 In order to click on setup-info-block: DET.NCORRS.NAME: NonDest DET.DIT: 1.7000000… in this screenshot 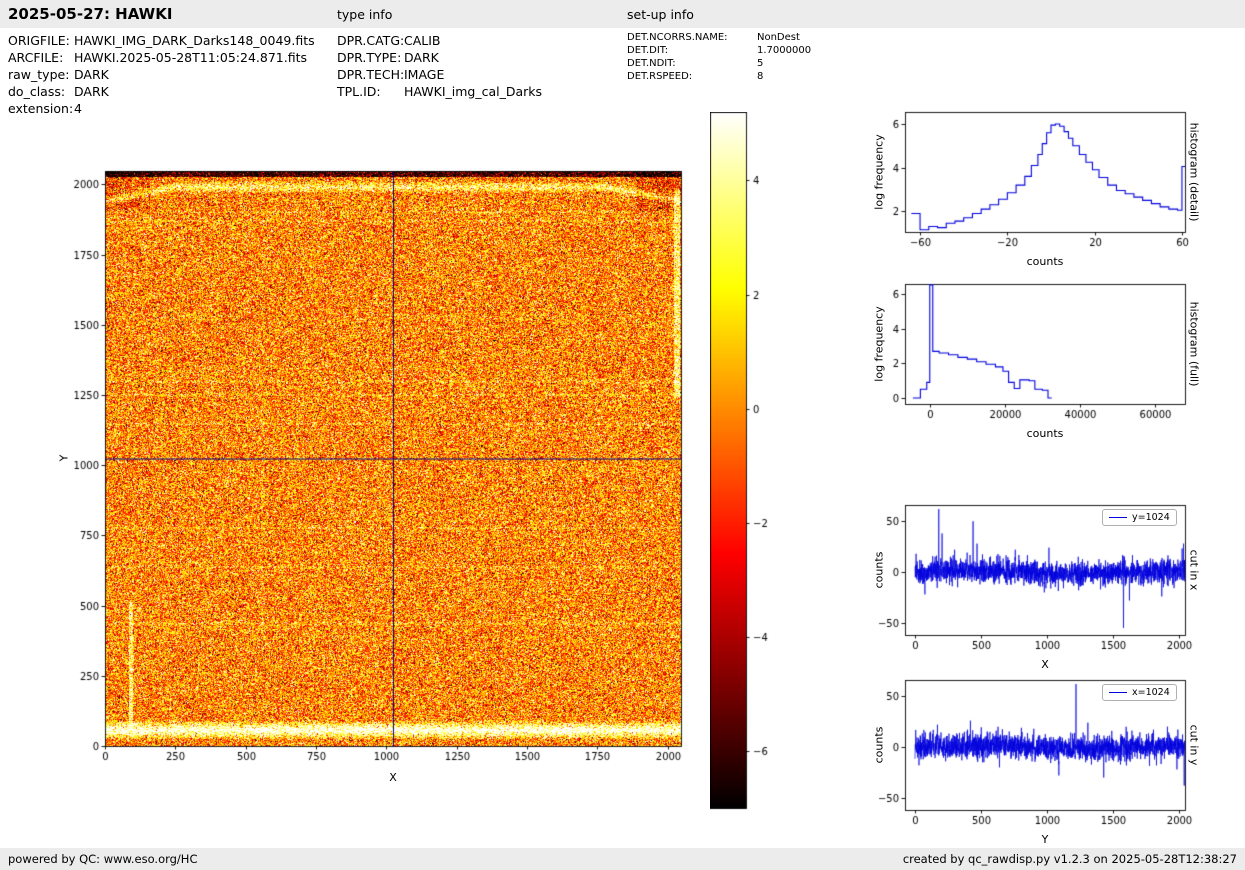, I will do `click(719, 57)`.